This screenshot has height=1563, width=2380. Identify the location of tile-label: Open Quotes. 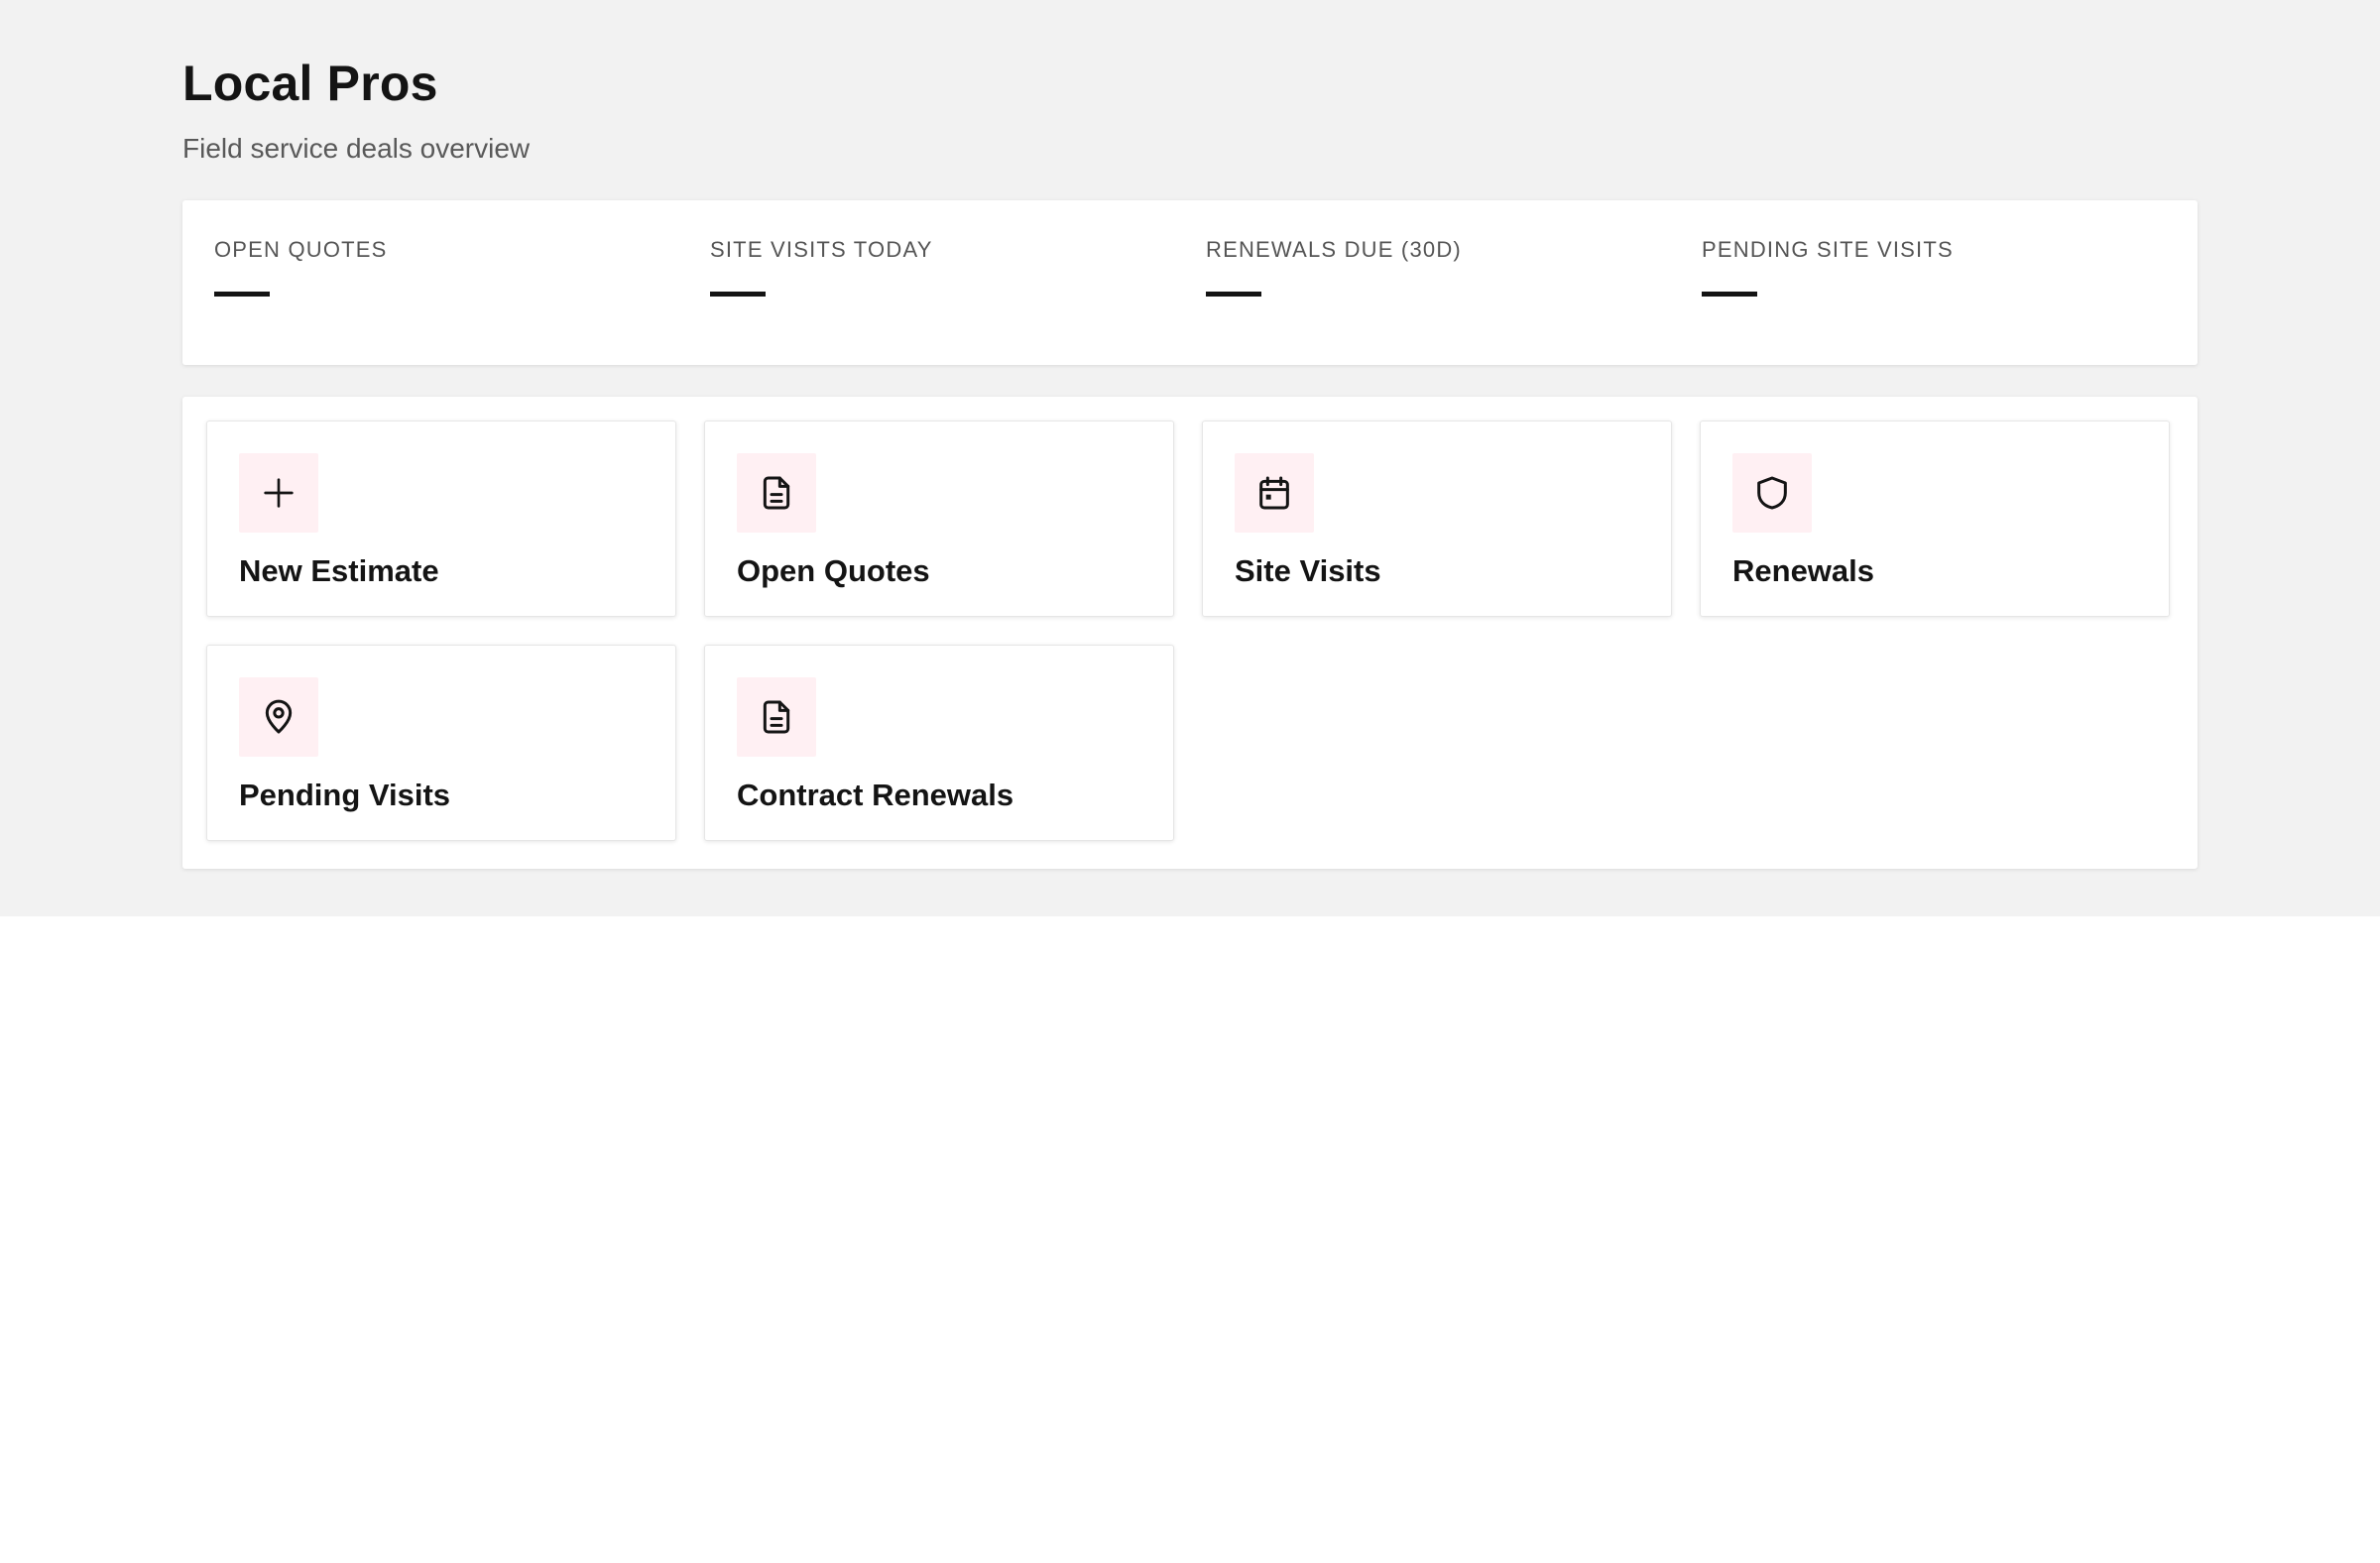
(833, 571).